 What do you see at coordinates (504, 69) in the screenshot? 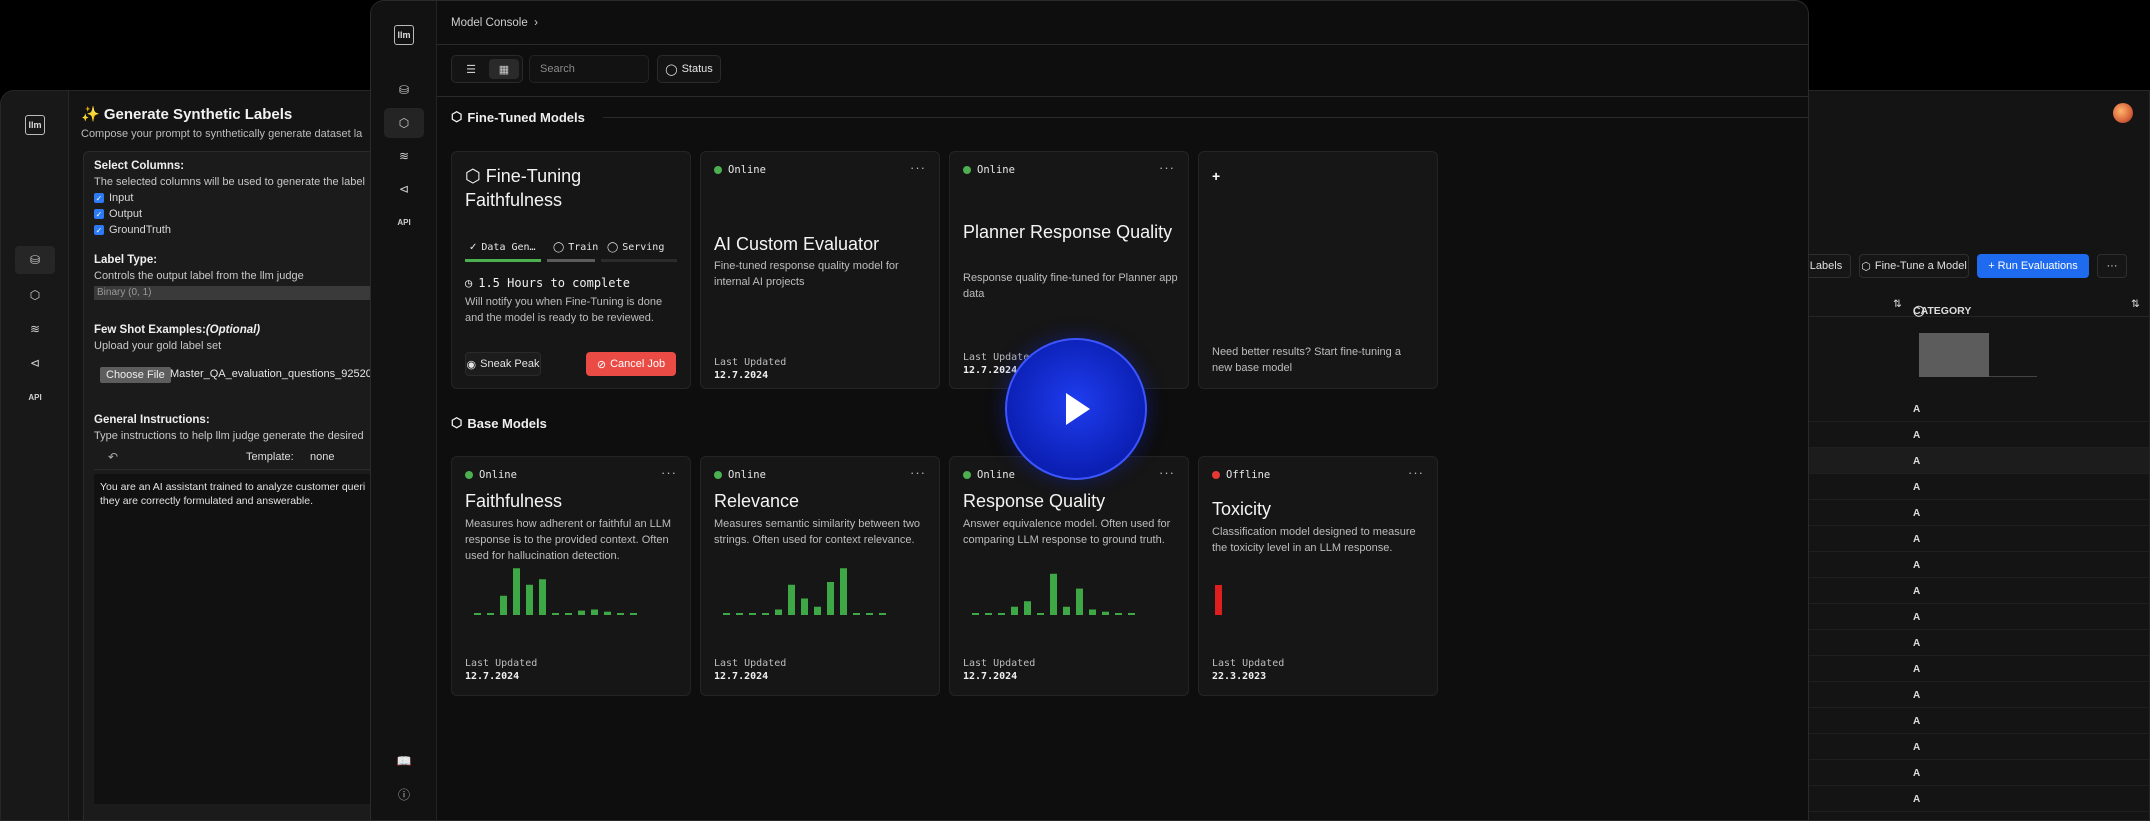
I see `grid-view-icon: ▦` at bounding box center [504, 69].